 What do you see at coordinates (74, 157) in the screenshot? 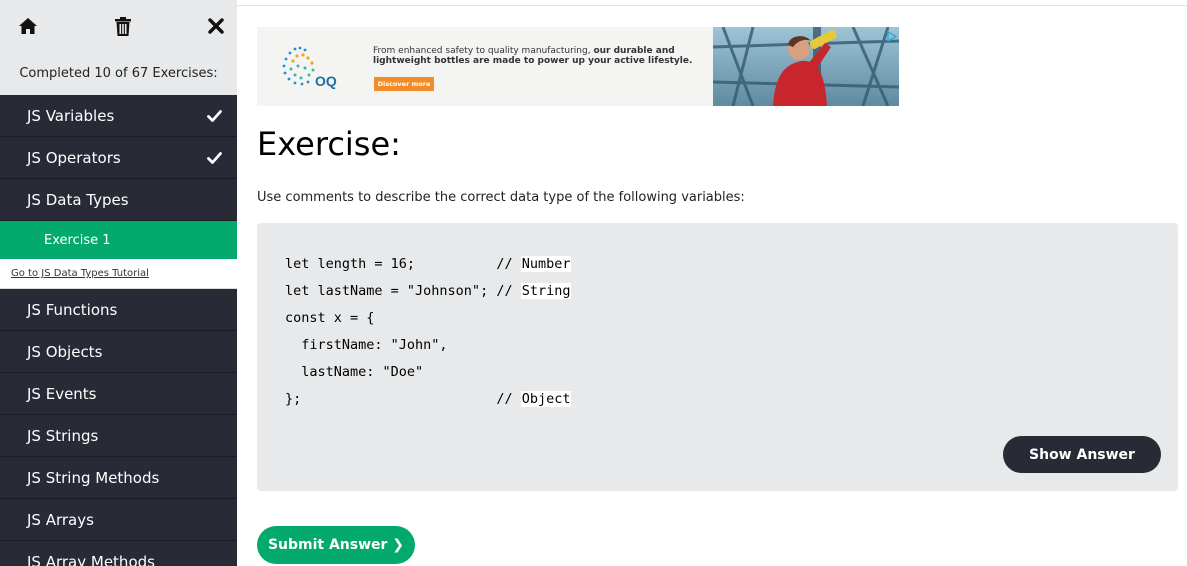
I see `sidebar-item-label: JS Operators` at bounding box center [74, 157].